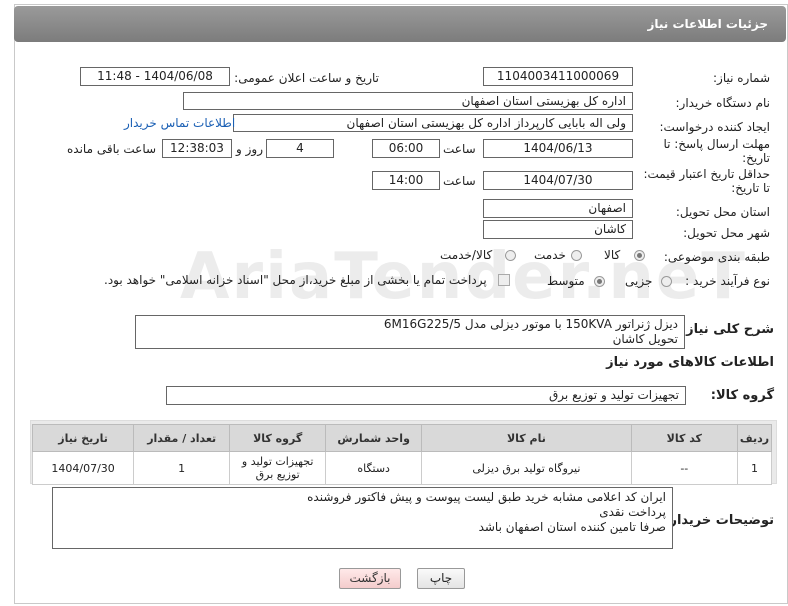  Describe the element at coordinates (179, 123) in the screenshot. I see `contact-info-link: اطلاعات تماس خریدار` at that location.